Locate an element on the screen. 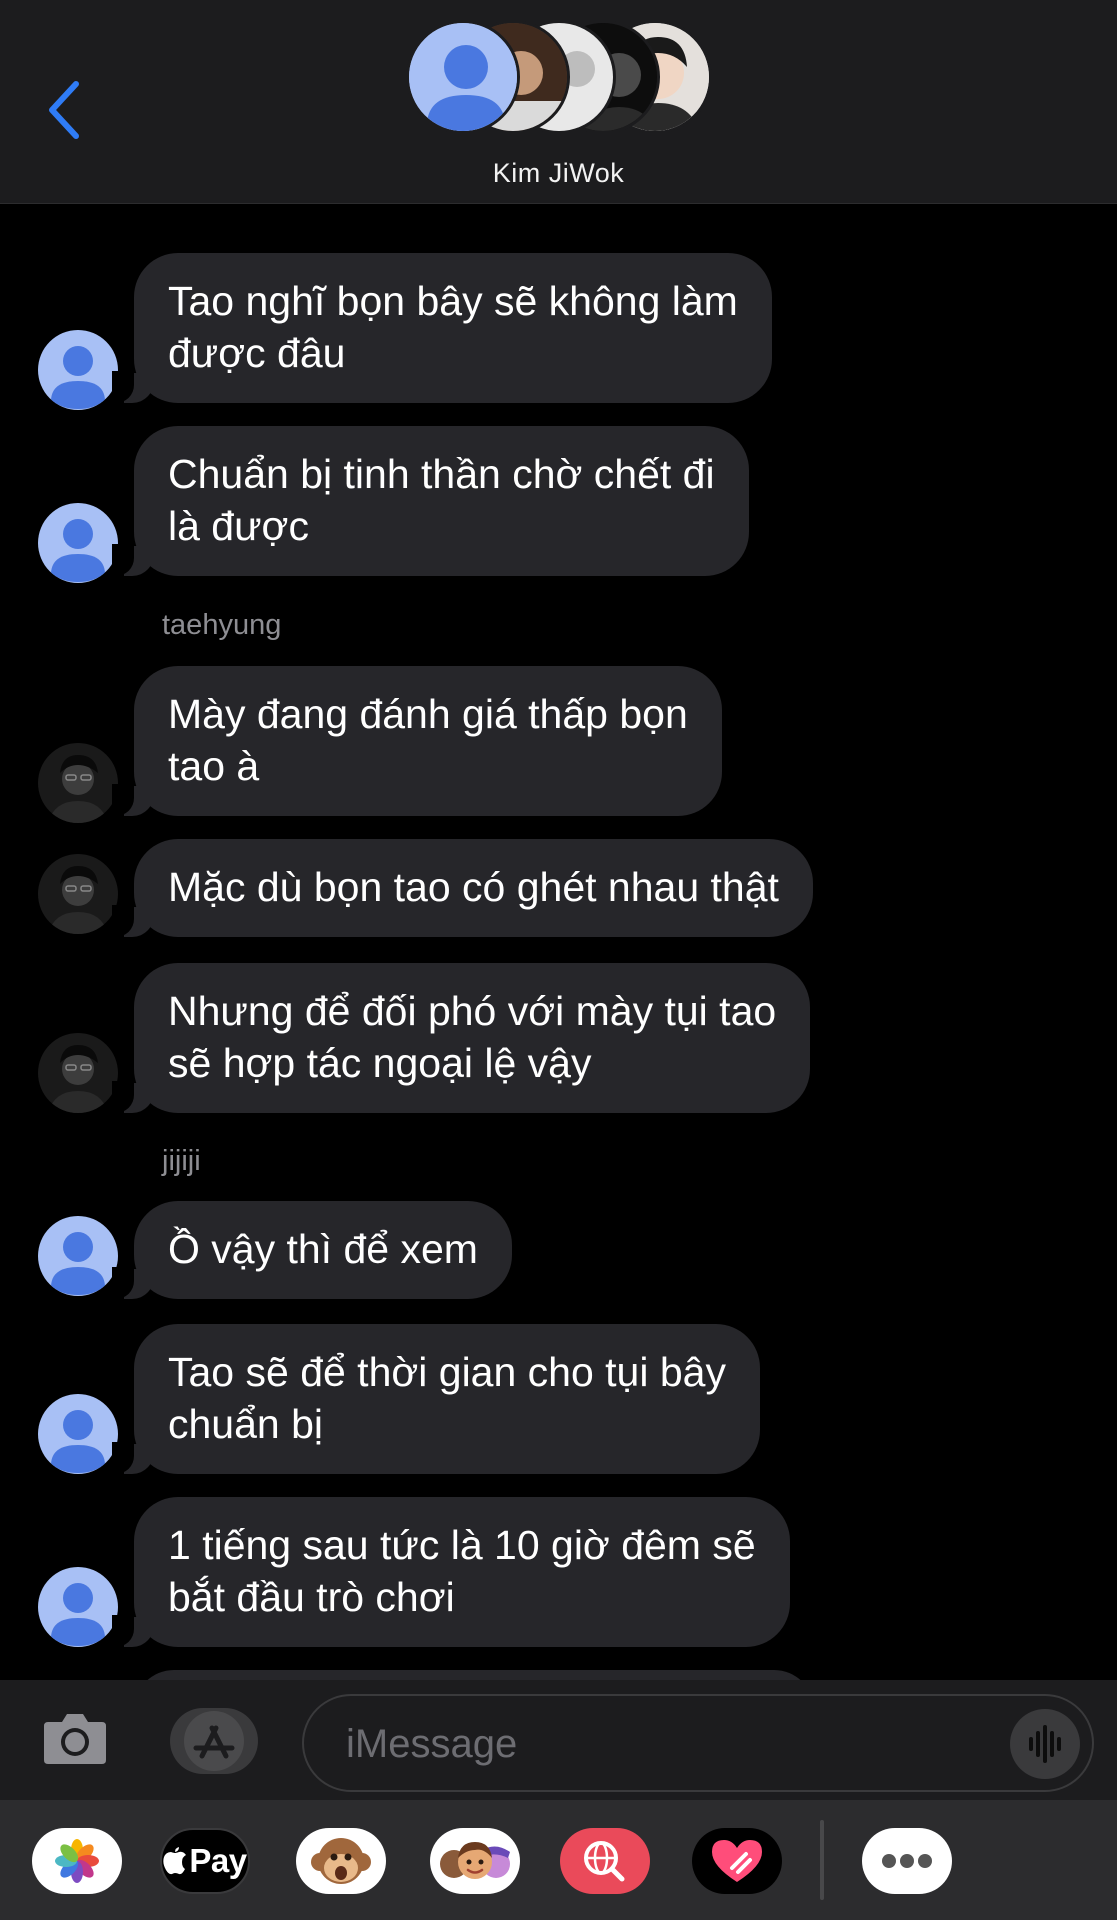  memoji-icon is located at coordinates (475, 1860).